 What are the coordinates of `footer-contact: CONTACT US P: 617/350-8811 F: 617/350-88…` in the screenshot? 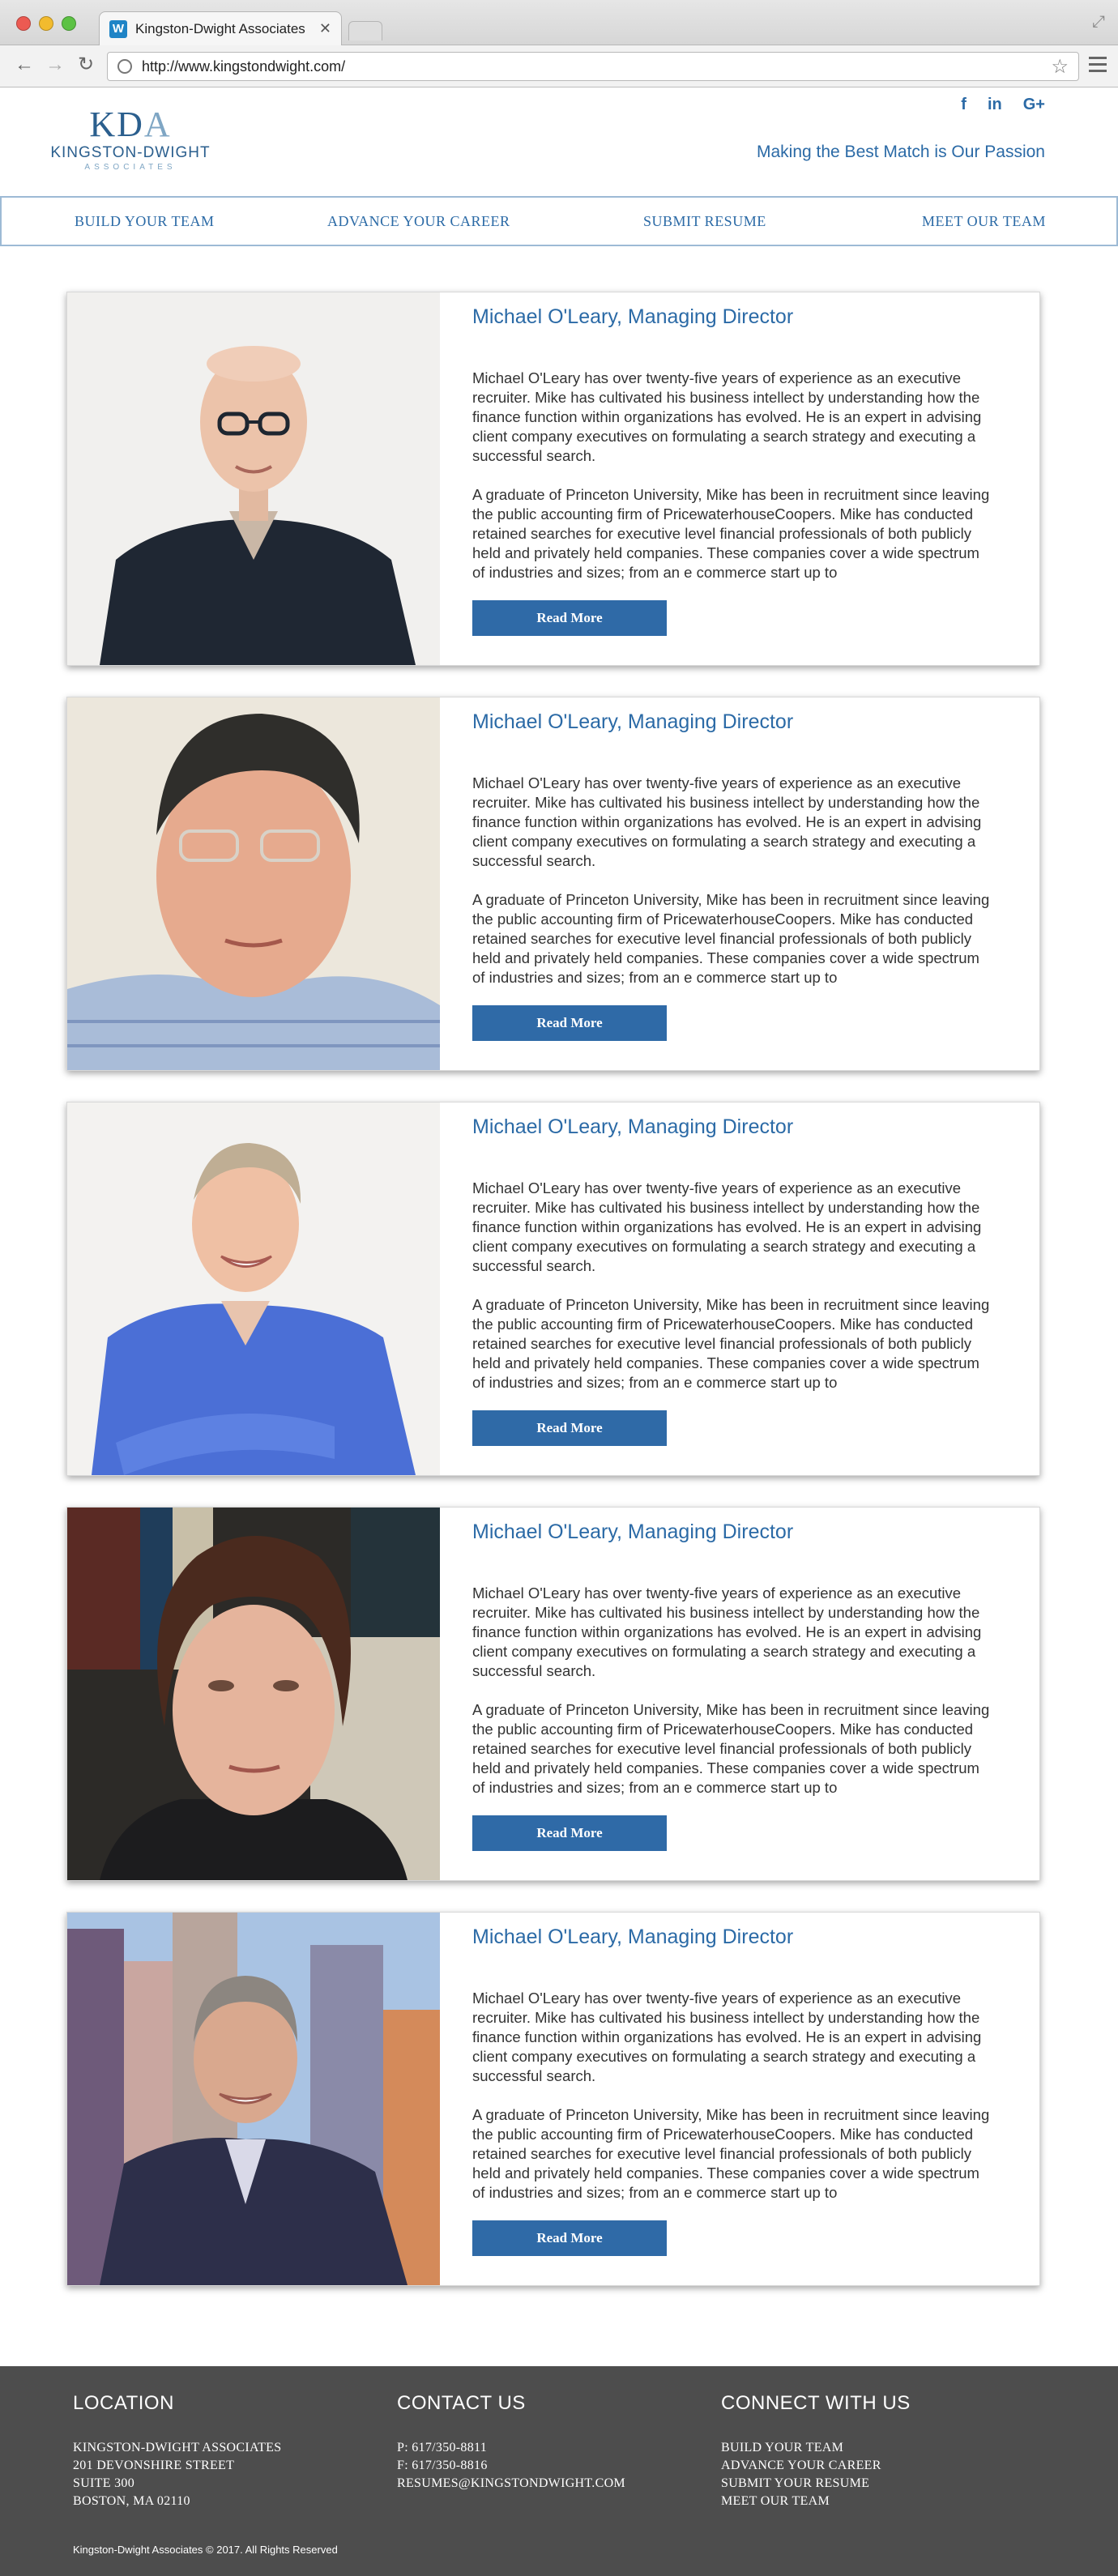 It's located at (511, 2443).